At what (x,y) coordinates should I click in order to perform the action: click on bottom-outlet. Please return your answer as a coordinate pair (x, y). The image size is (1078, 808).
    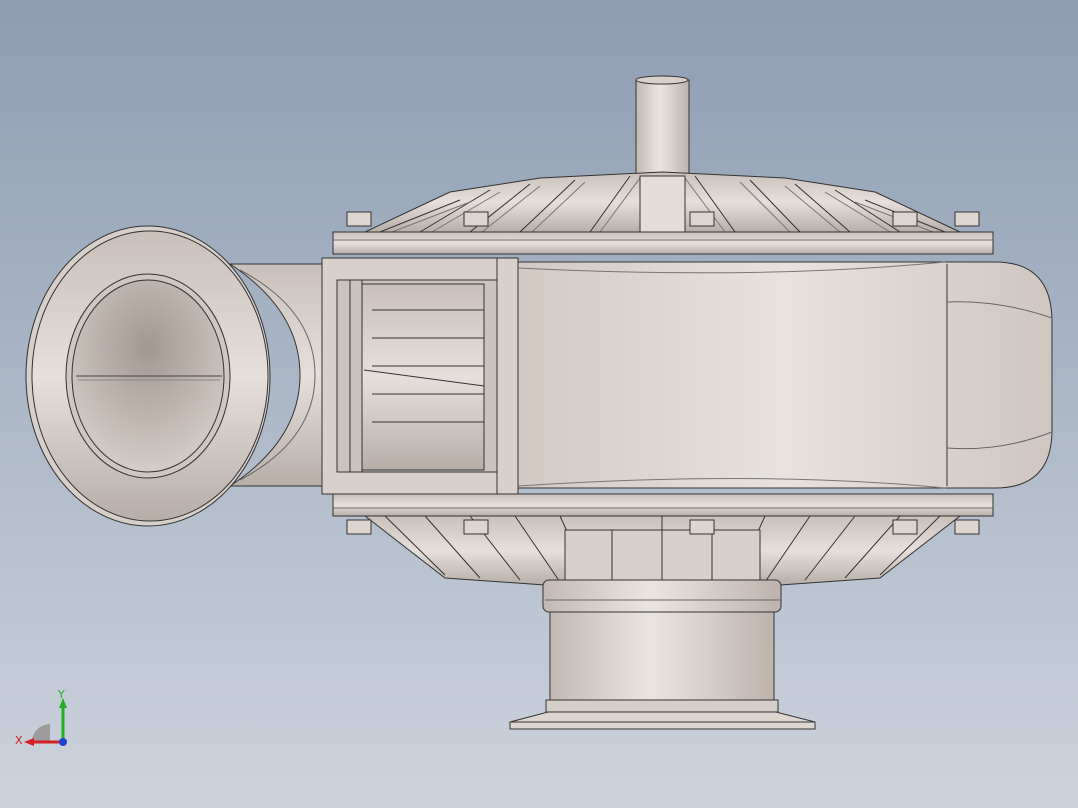
    Looking at the image, I should click on (662, 654).